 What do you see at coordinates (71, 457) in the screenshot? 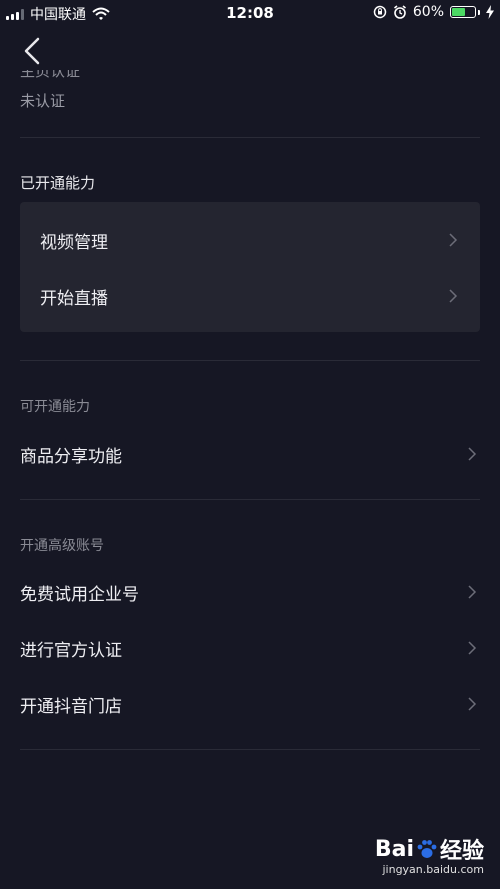
I see `list-item-label: 商品分享功能` at bounding box center [71, 457].